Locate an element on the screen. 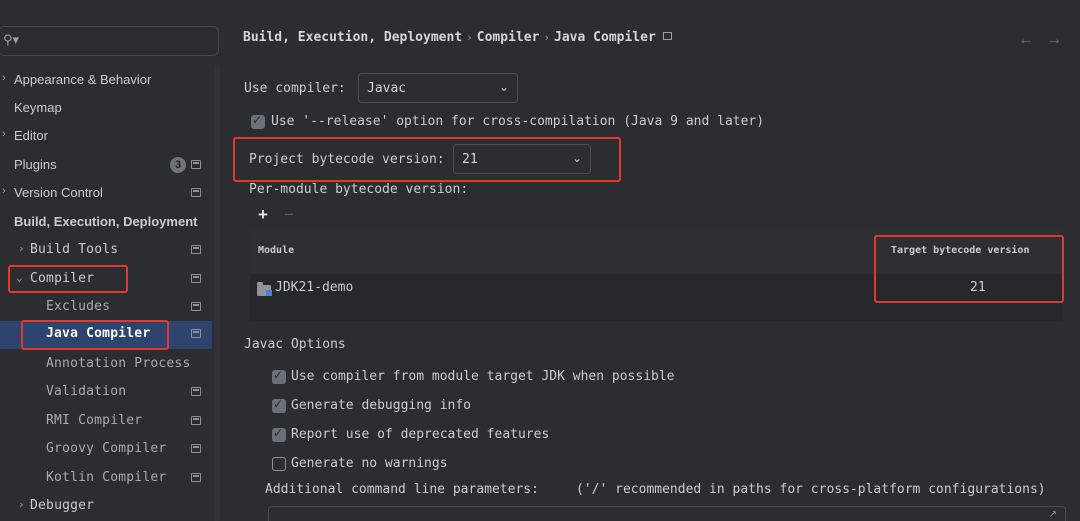  sidebar-item-rmi-compiler: RMI Compiler is located at coordinates (106, 421).